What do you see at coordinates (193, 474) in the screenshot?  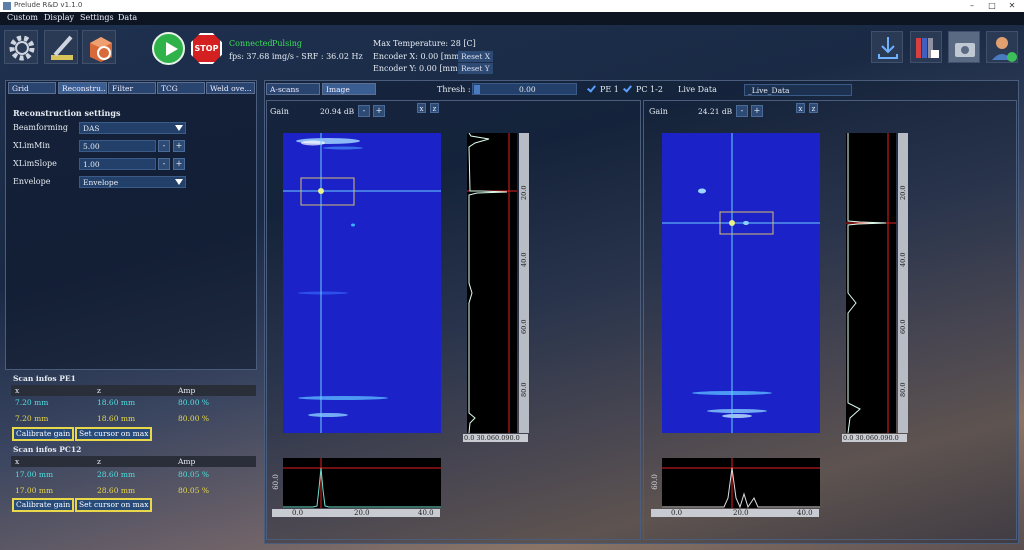 I see `cell-amp: 80.05 %` at bounding box center [193, 474].